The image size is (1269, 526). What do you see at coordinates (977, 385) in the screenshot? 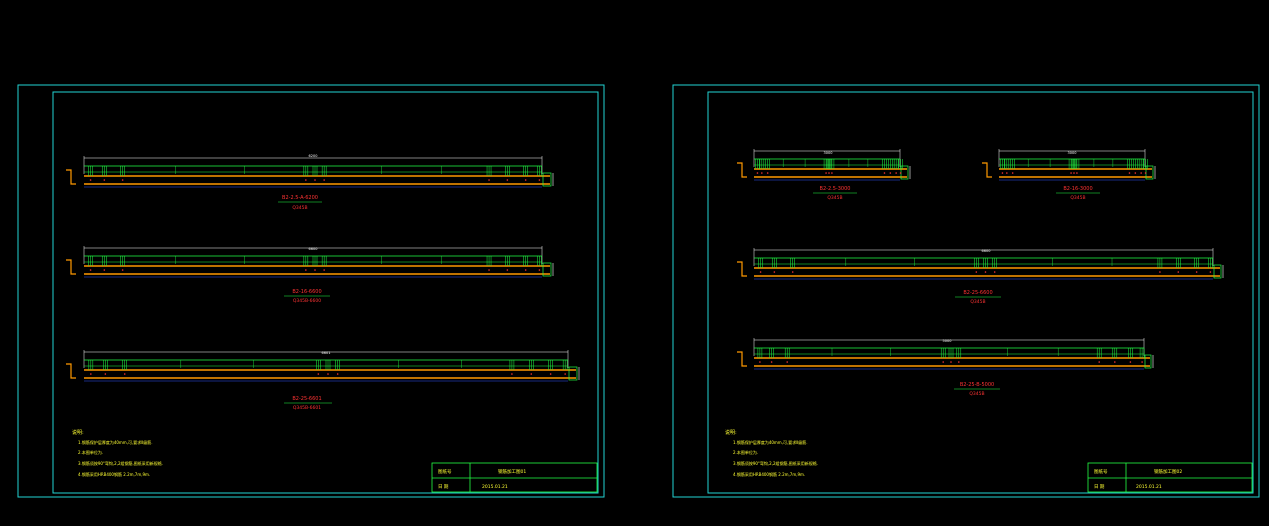
I see `beam-right-4-code: B2-25-B-5000` at bounding box center [977, 385].